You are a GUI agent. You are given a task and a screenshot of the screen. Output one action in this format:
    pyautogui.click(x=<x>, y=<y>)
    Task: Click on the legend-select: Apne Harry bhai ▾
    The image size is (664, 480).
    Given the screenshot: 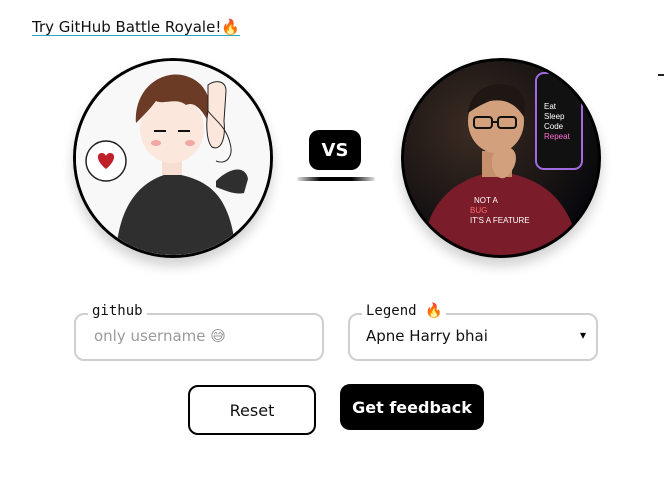 What is the action you would take?
    pyautogui.click(x=476, y=337)
    